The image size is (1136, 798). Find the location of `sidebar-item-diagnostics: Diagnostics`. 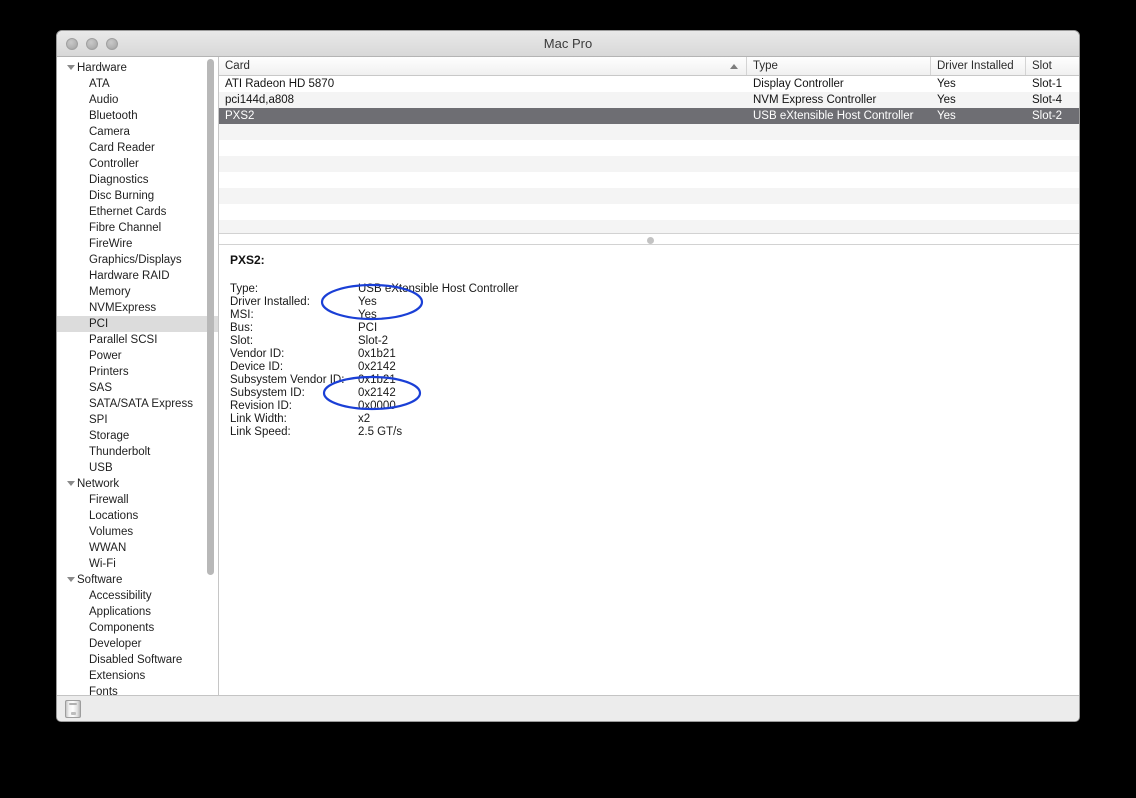

sidebar-item-diagnostics: Diagnostics is located at coordinates (137, 180).